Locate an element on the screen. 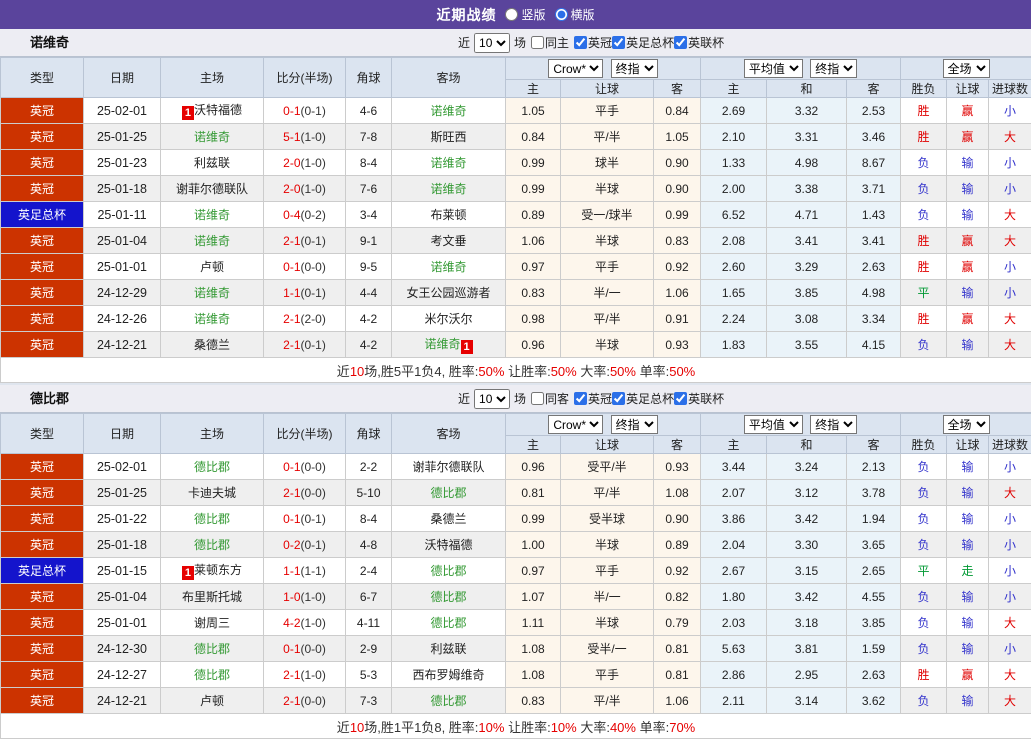 Image resolution: width=1031 pixels, height=739 pixels. avg-home: 3.86 is located at coordinates (734, 519).